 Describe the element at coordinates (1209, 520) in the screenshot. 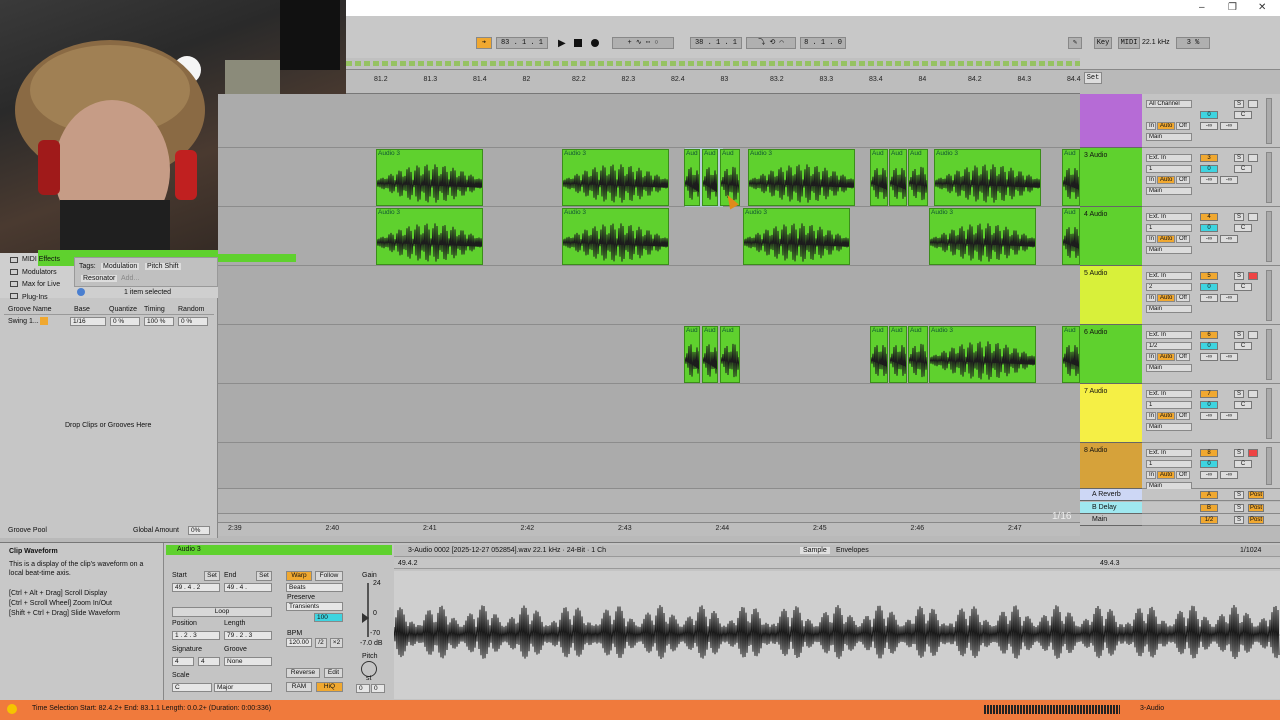

I see `return-letter: 1/2` at that location.